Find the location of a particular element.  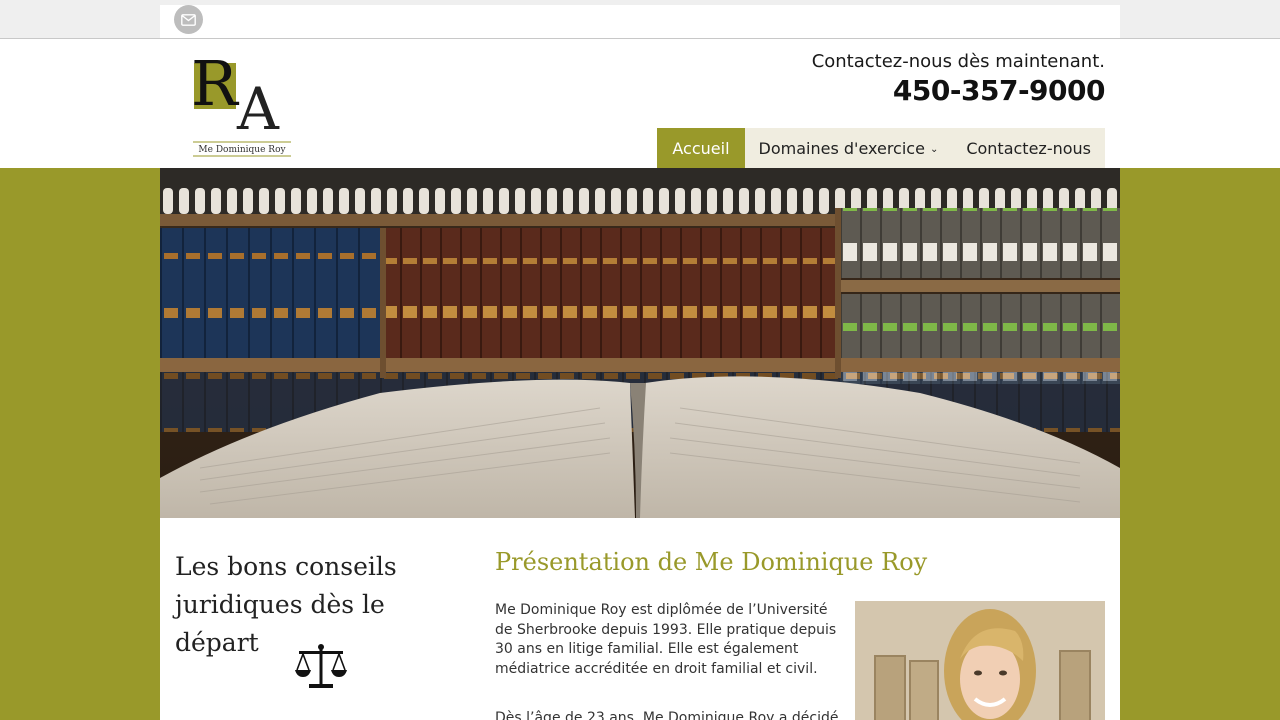

nav-item-accueil: Accueil is located at coordinates (701, 148).